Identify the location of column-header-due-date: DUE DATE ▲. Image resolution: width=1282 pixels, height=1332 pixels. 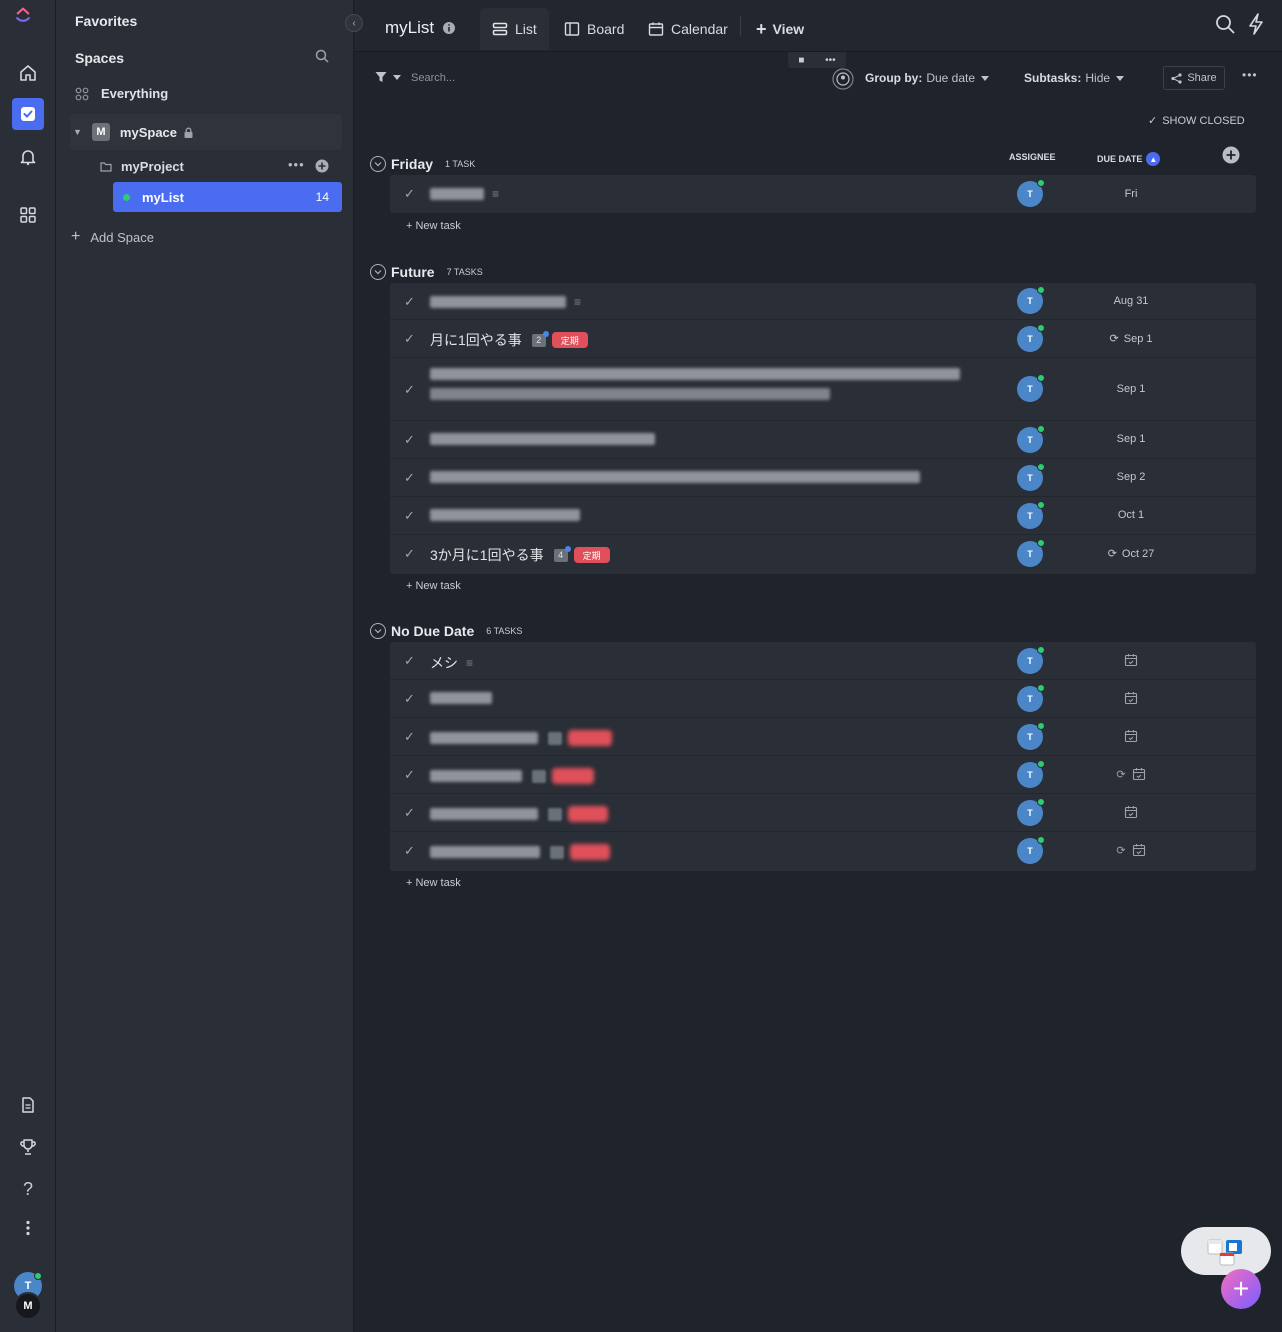
(1129, 159).